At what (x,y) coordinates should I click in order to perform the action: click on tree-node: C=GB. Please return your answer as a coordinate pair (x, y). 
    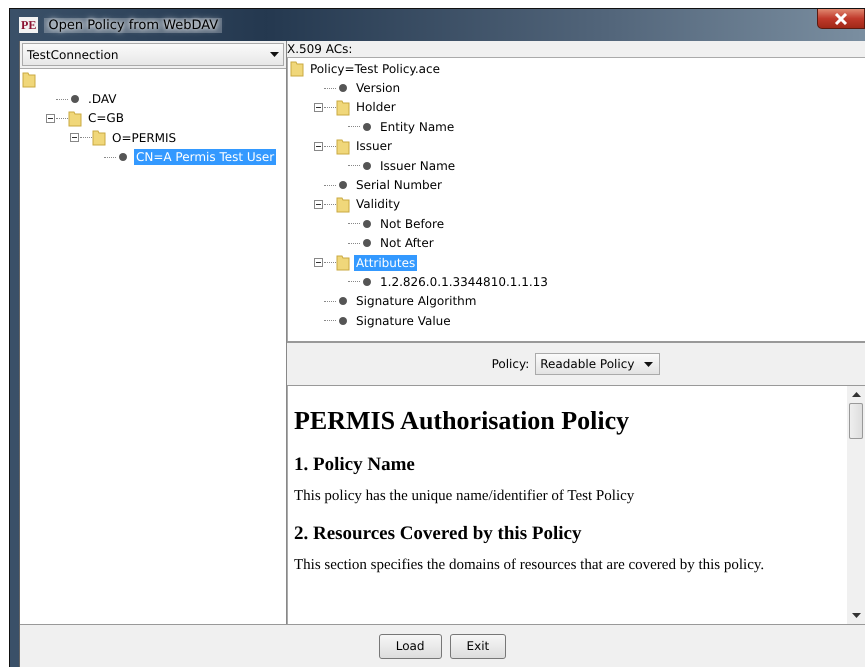
    Looking at the image, I should click on (106, 118).